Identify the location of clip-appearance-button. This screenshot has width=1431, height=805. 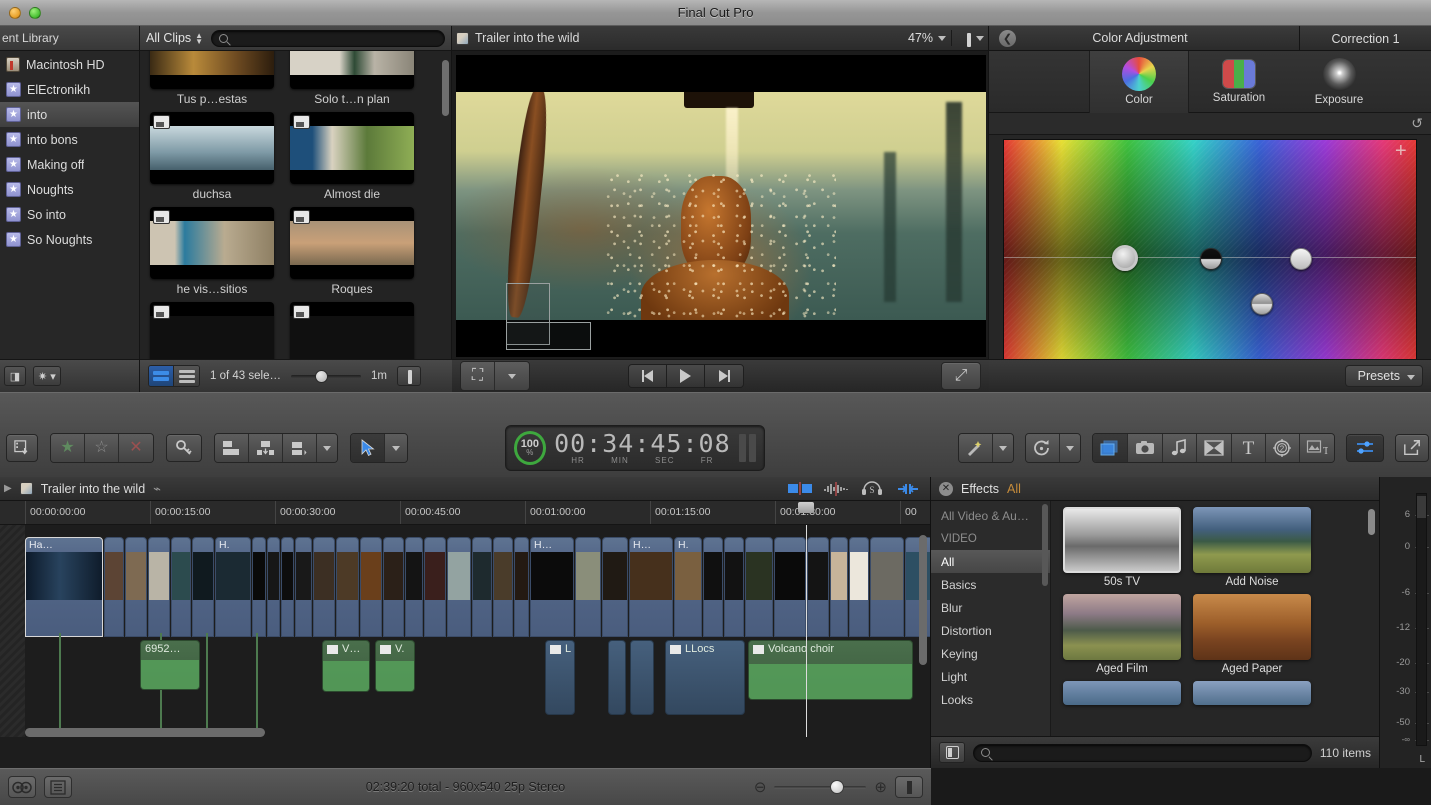
(408, 376).